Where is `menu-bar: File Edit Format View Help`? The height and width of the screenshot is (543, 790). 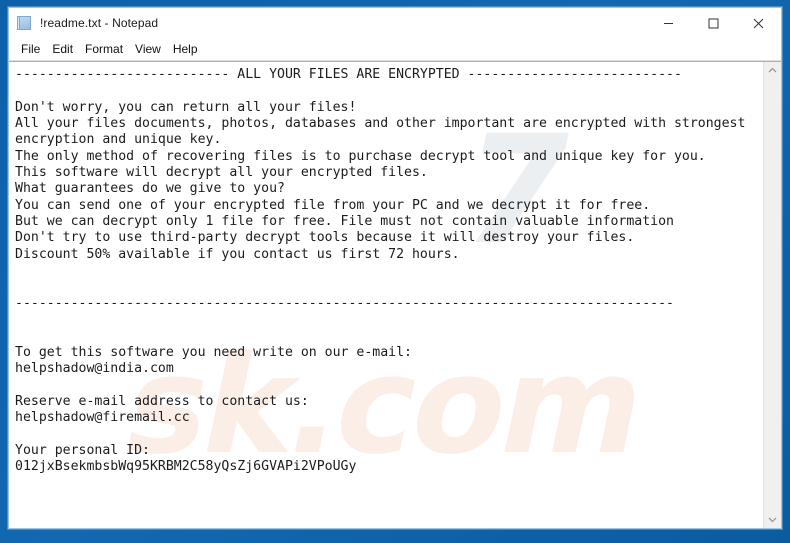
menu-bar: File Edit Format View Help is located at coordinates (395, 49).